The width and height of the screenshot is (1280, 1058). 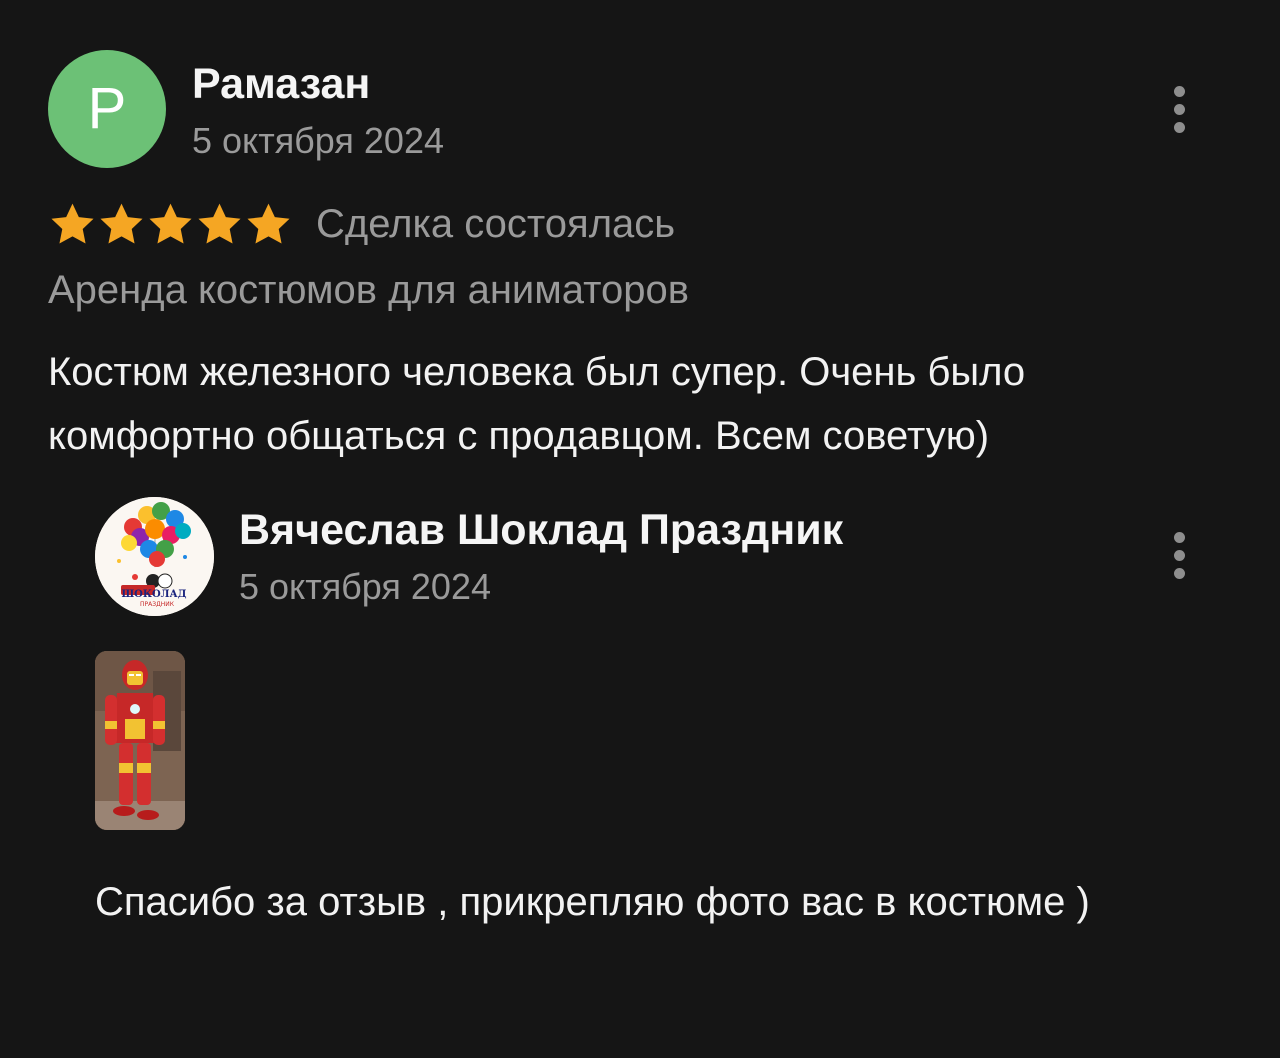 What do you see at coordinates (541, 530) in the screenshot?
I see `seller-name: Вячеслав Шоклад Праздник` at bounding box center [541, 530].